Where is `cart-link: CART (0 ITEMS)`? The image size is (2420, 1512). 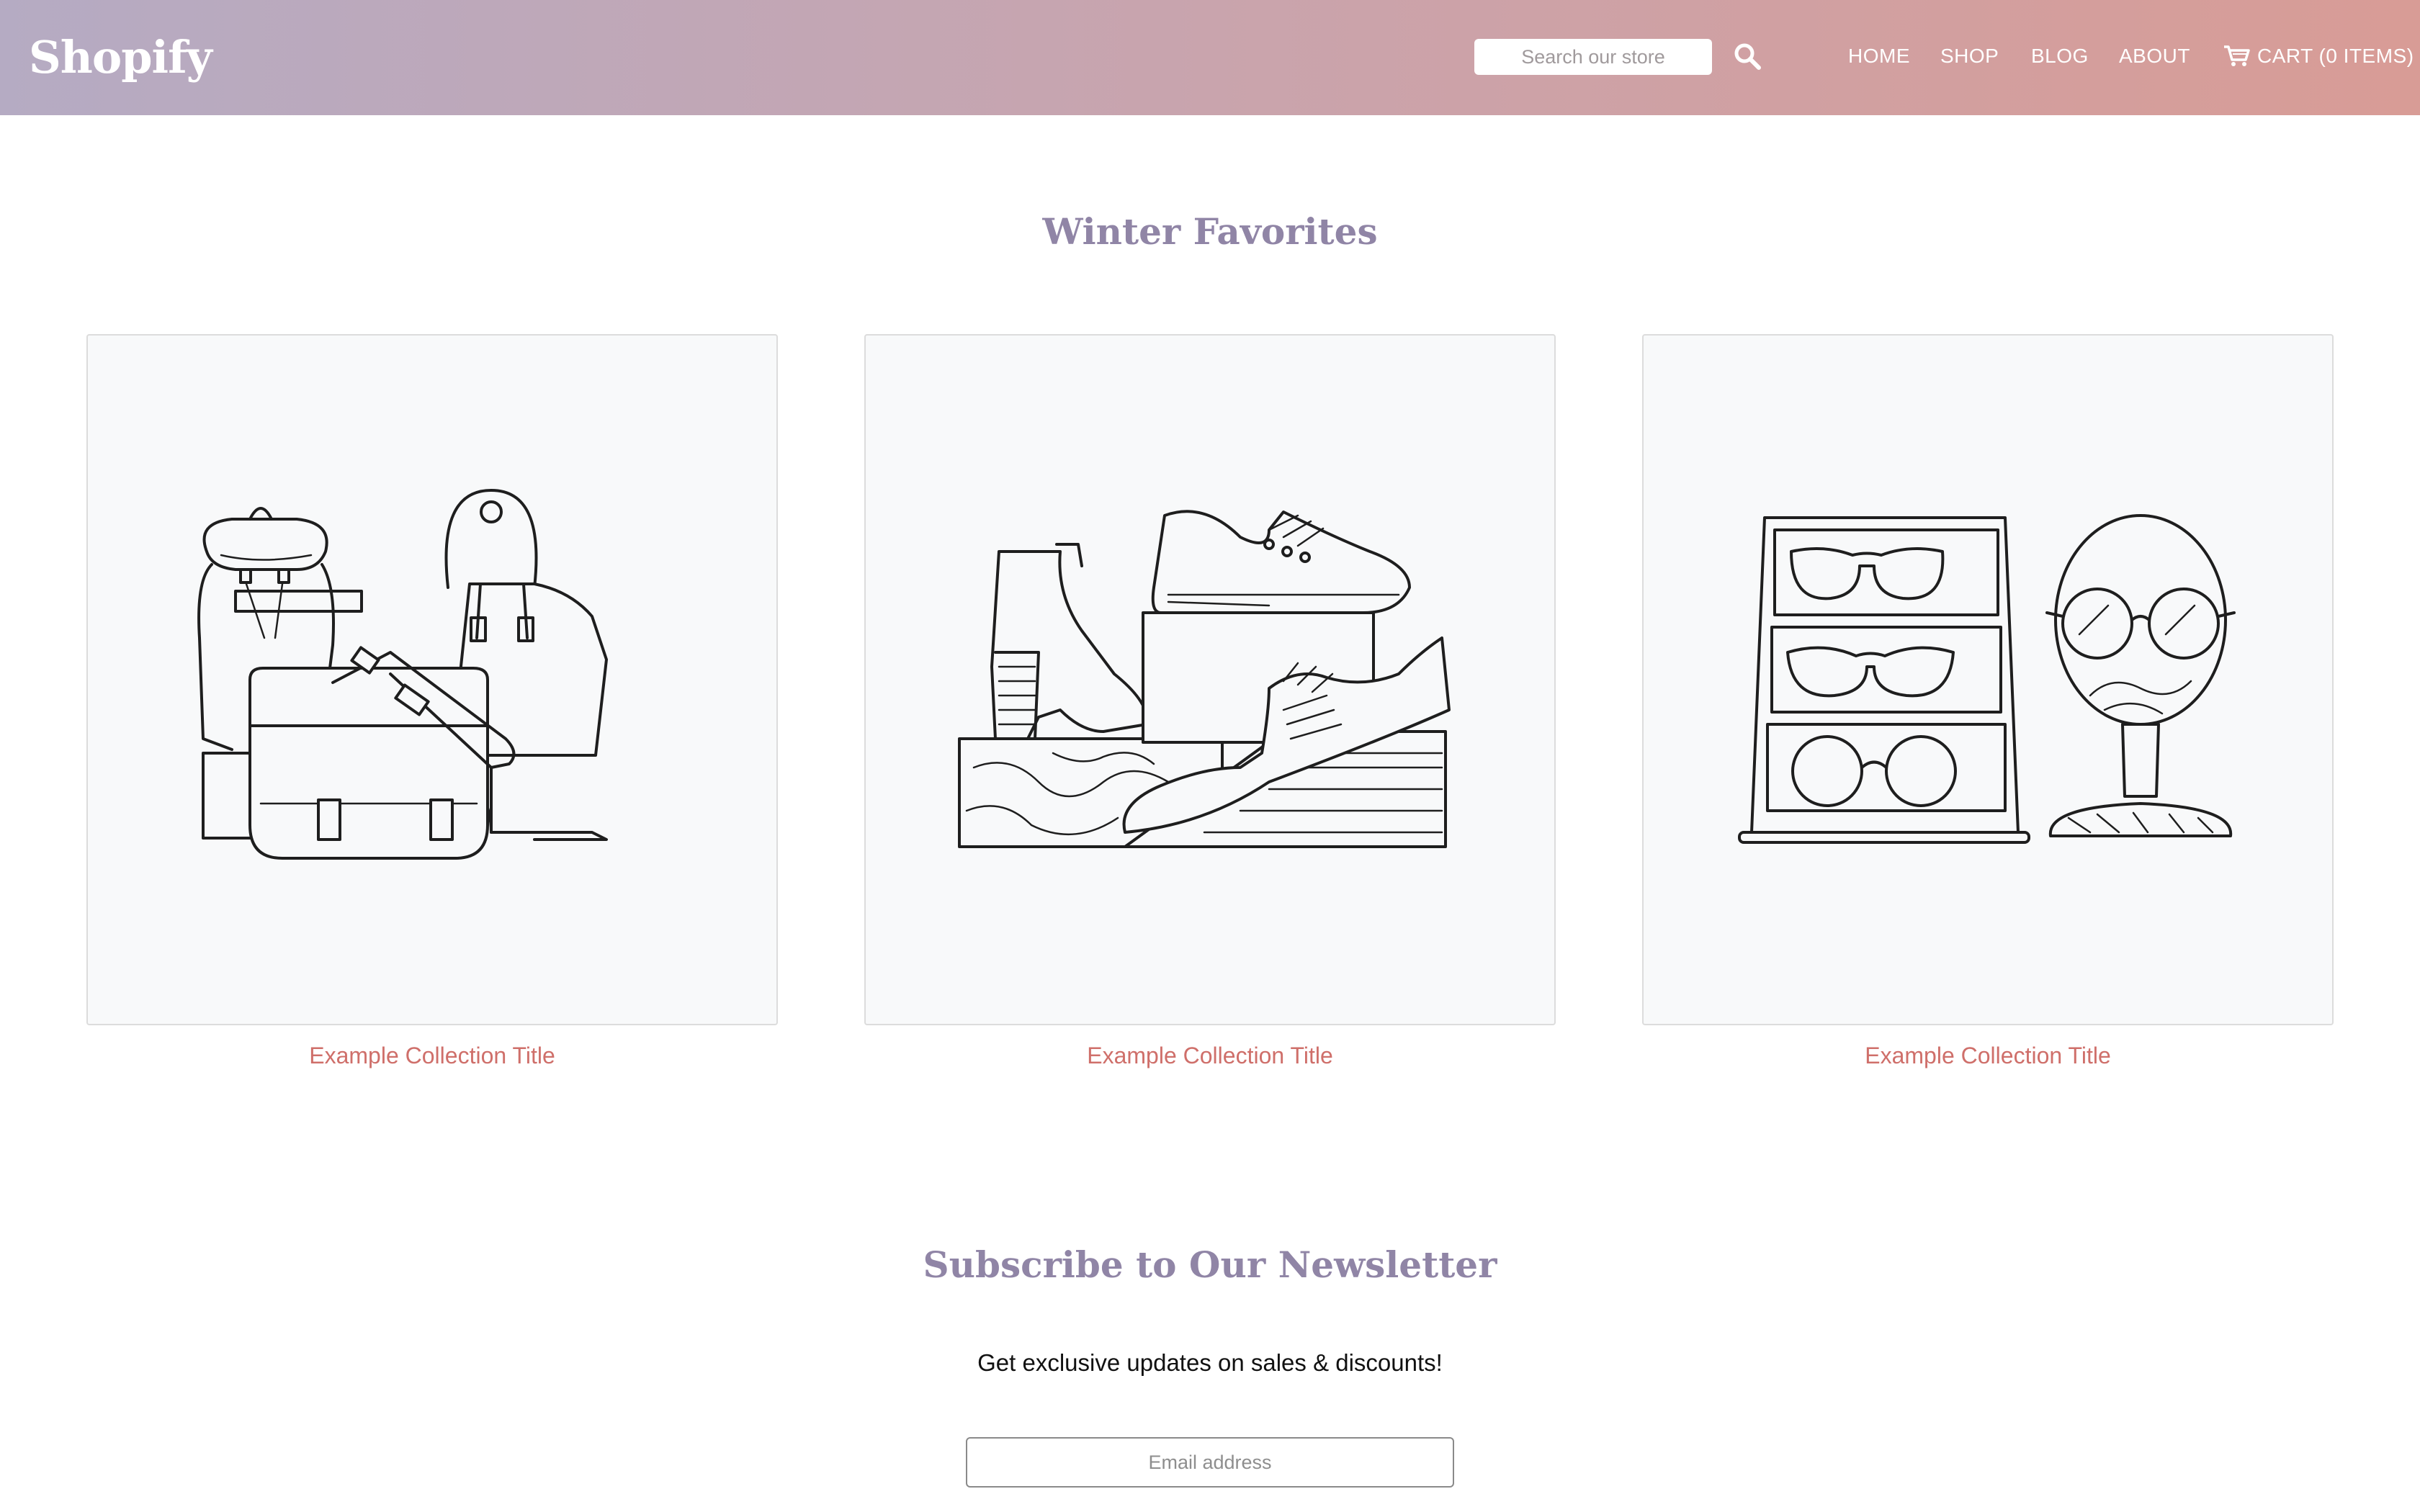 cart-link: CART (0 ITEMS) is located at coordinates (2318, 56).